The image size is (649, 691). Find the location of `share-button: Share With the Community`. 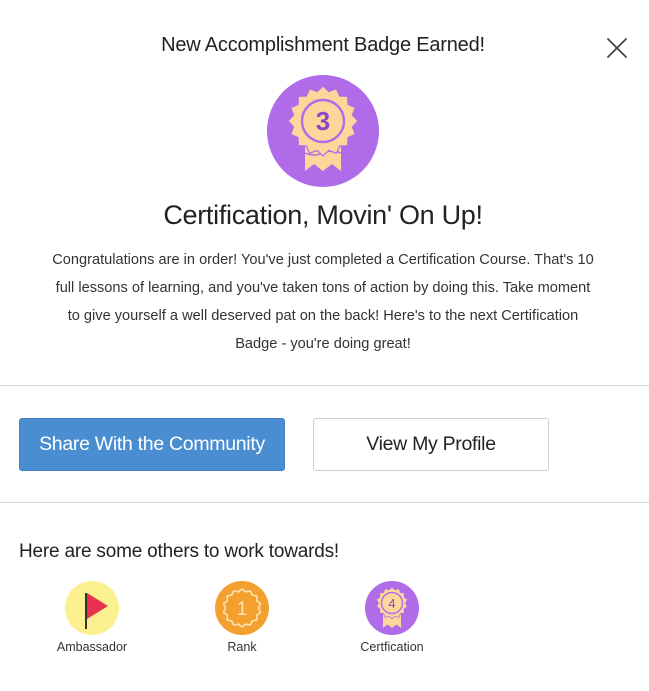

share-button: Share With the Community is located at coordinates (152, 444).